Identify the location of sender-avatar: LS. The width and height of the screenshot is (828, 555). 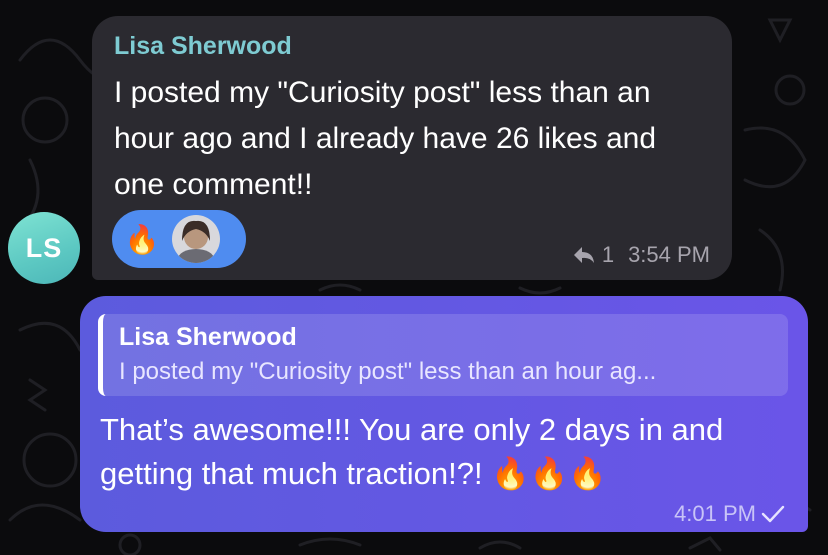
(44, 248).